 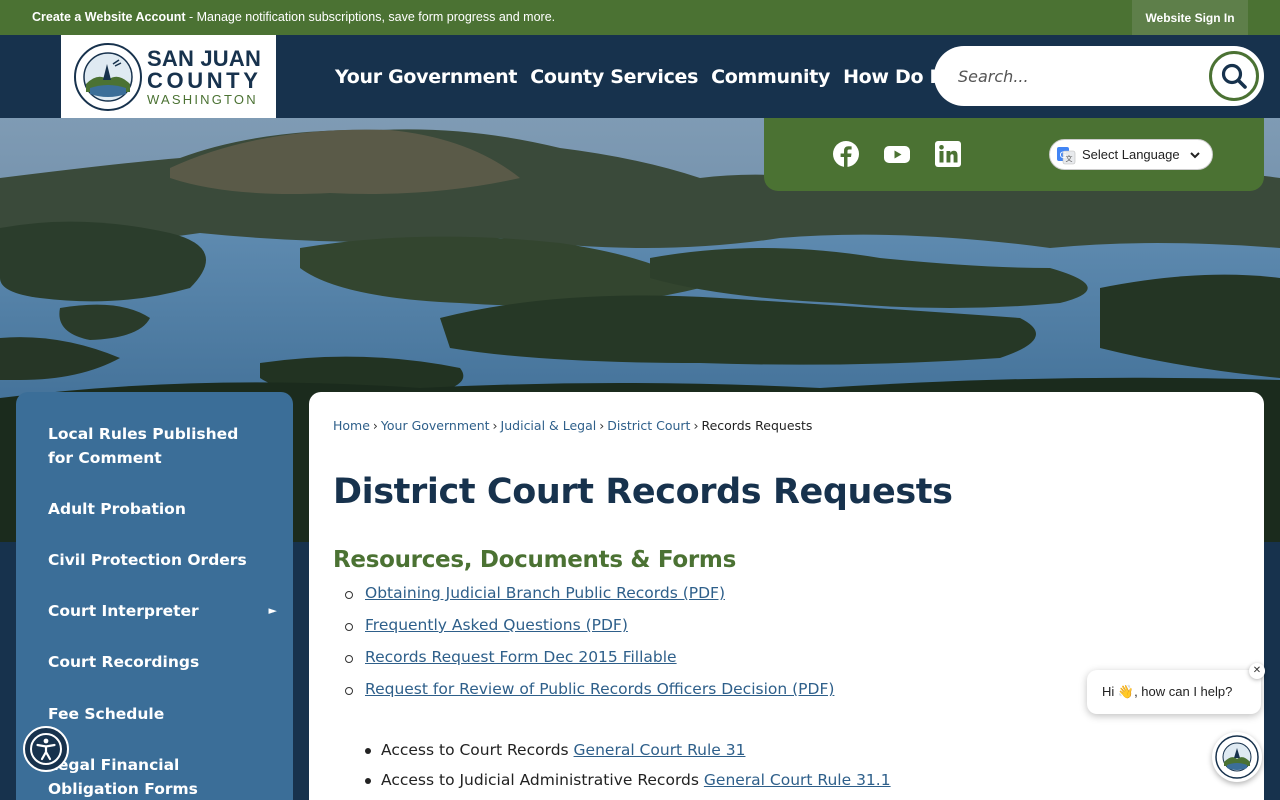 What do you see at coordinates (648, 425) in the screenshot?
I see `breadcrumb-district-court: District Court` at bounding box center [648, 425].